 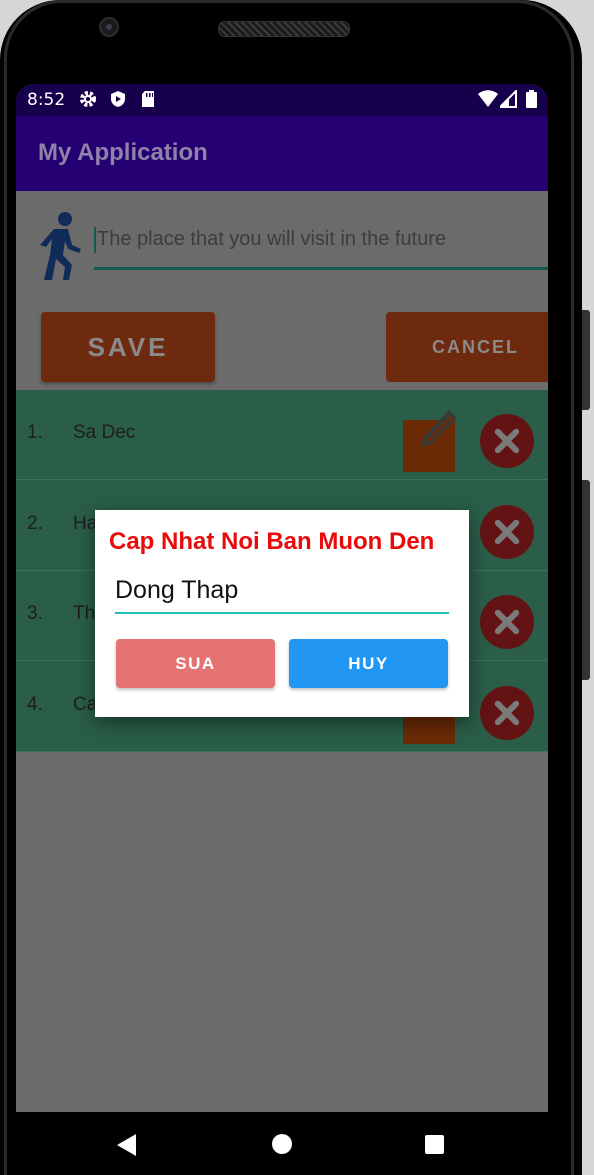 I want to click on list-item-name: Ha, so click(x=85, y=523).